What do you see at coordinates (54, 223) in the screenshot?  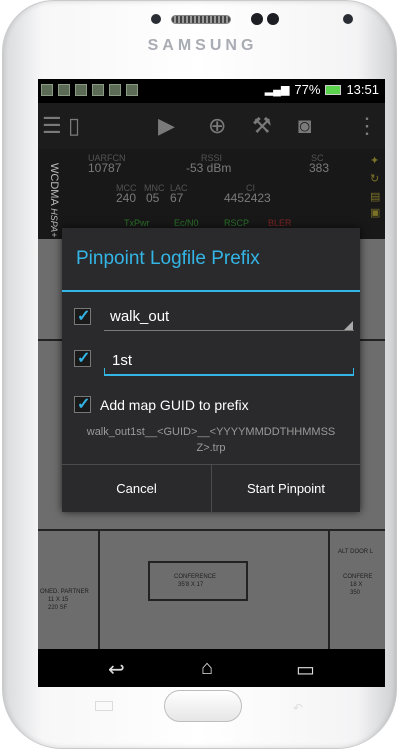 I see `technology-subtype: HSPA+` at bounding box center [54, 223].